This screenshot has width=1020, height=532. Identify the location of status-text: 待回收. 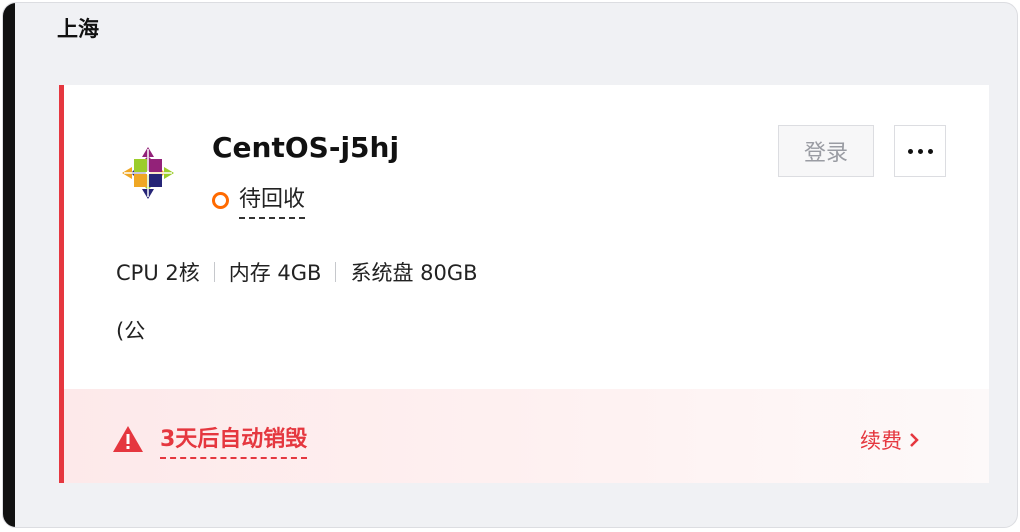
(272, 200).